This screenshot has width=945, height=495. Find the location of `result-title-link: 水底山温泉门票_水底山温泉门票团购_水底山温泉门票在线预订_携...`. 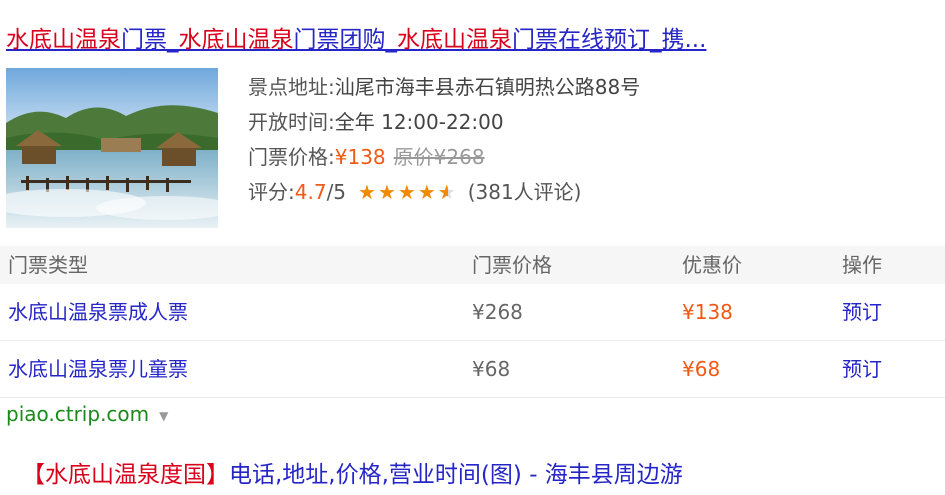

result-title-link: 水底山温泉门票_水底山温泉门票团购_水底山温泉门票在线预订_携... is located at coordinates (473, 40).